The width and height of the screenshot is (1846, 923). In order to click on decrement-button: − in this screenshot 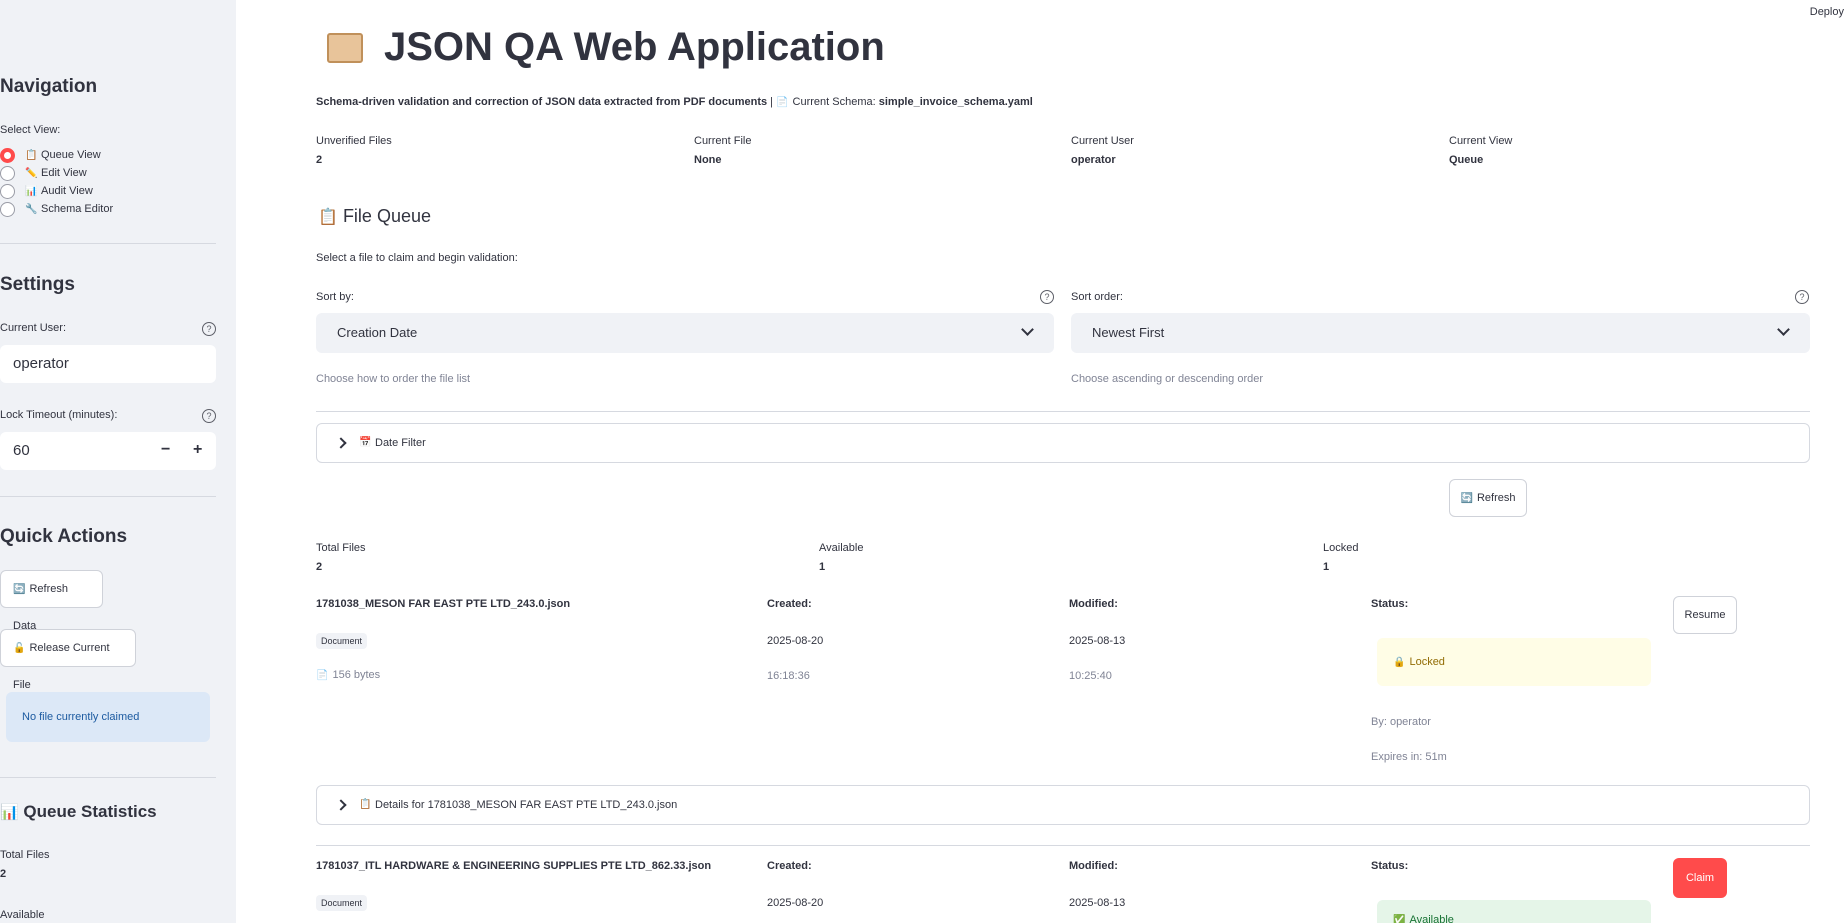, I will do `click(165, 450)`.